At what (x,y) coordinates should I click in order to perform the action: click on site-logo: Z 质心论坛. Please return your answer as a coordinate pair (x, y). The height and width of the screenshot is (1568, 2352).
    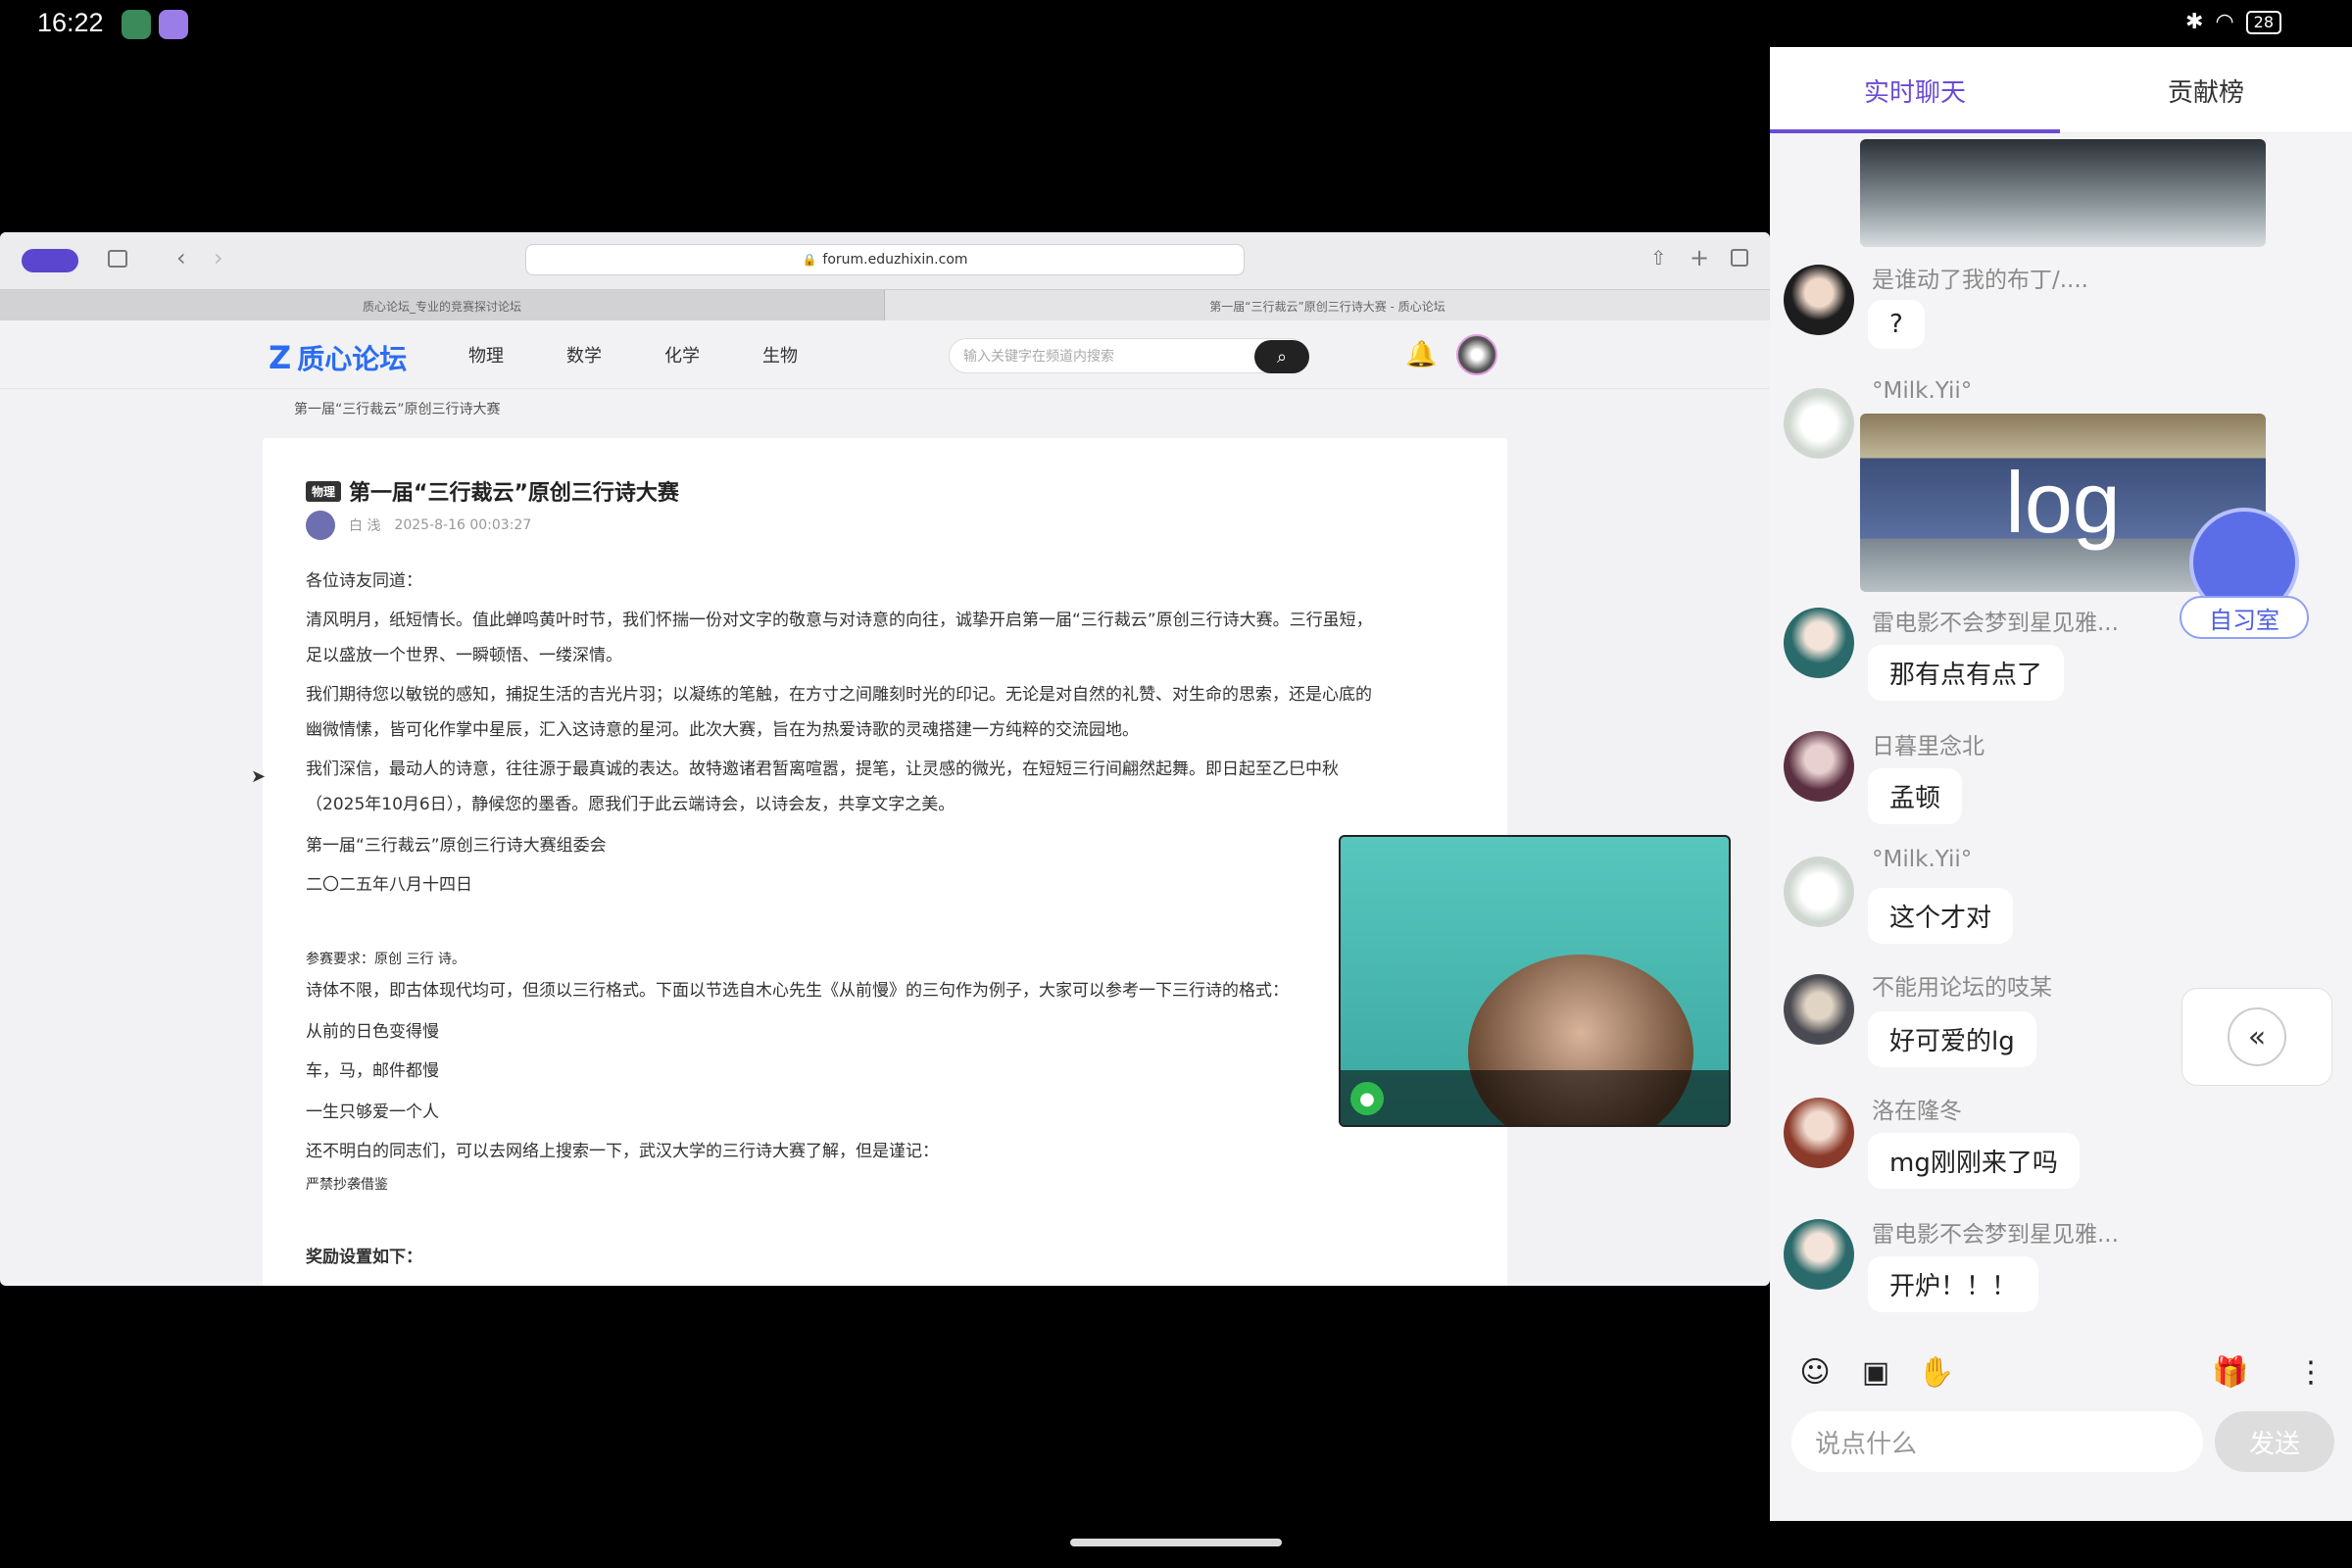
    Looking at the image, I should click on (338, 357).